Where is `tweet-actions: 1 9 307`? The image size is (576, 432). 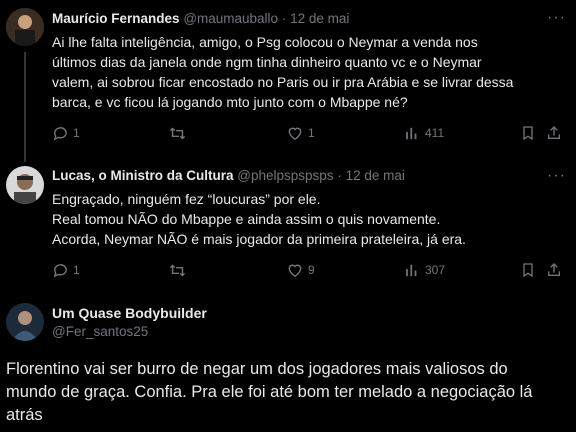 tweet-actions: 1 9 307 is located at coordinates (307, 270).